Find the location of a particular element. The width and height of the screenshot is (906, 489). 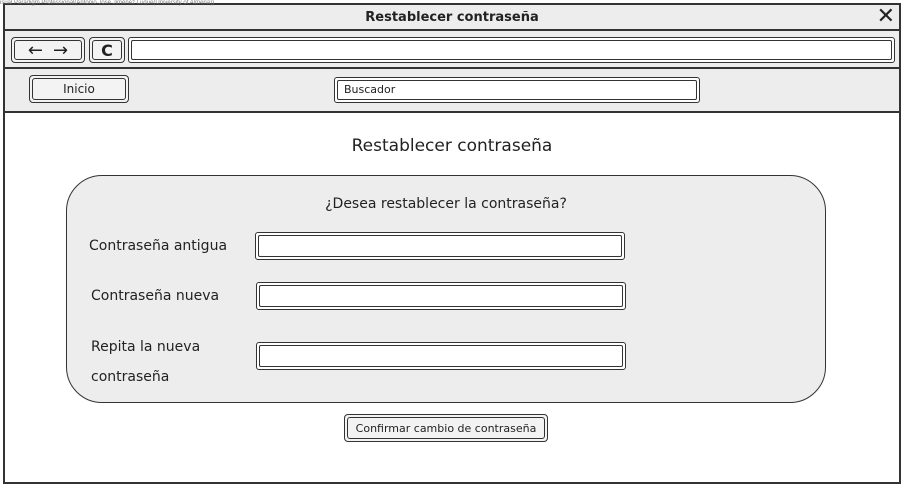

reload-button: C is located at coordinates (107, 50).